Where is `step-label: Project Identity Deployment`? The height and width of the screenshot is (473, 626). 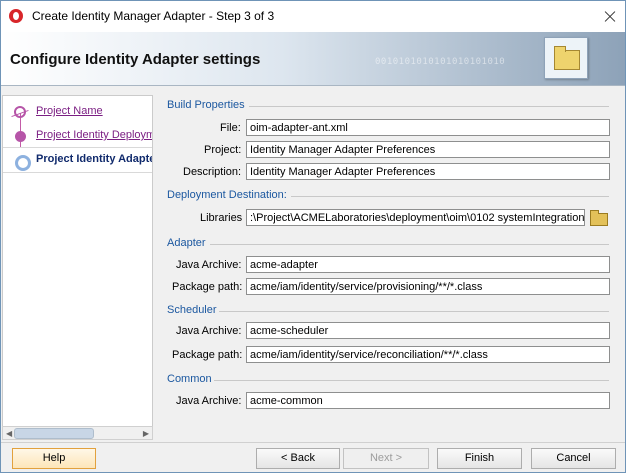
step-label: Project Identity Deployment is located at coordinates (94, 135).